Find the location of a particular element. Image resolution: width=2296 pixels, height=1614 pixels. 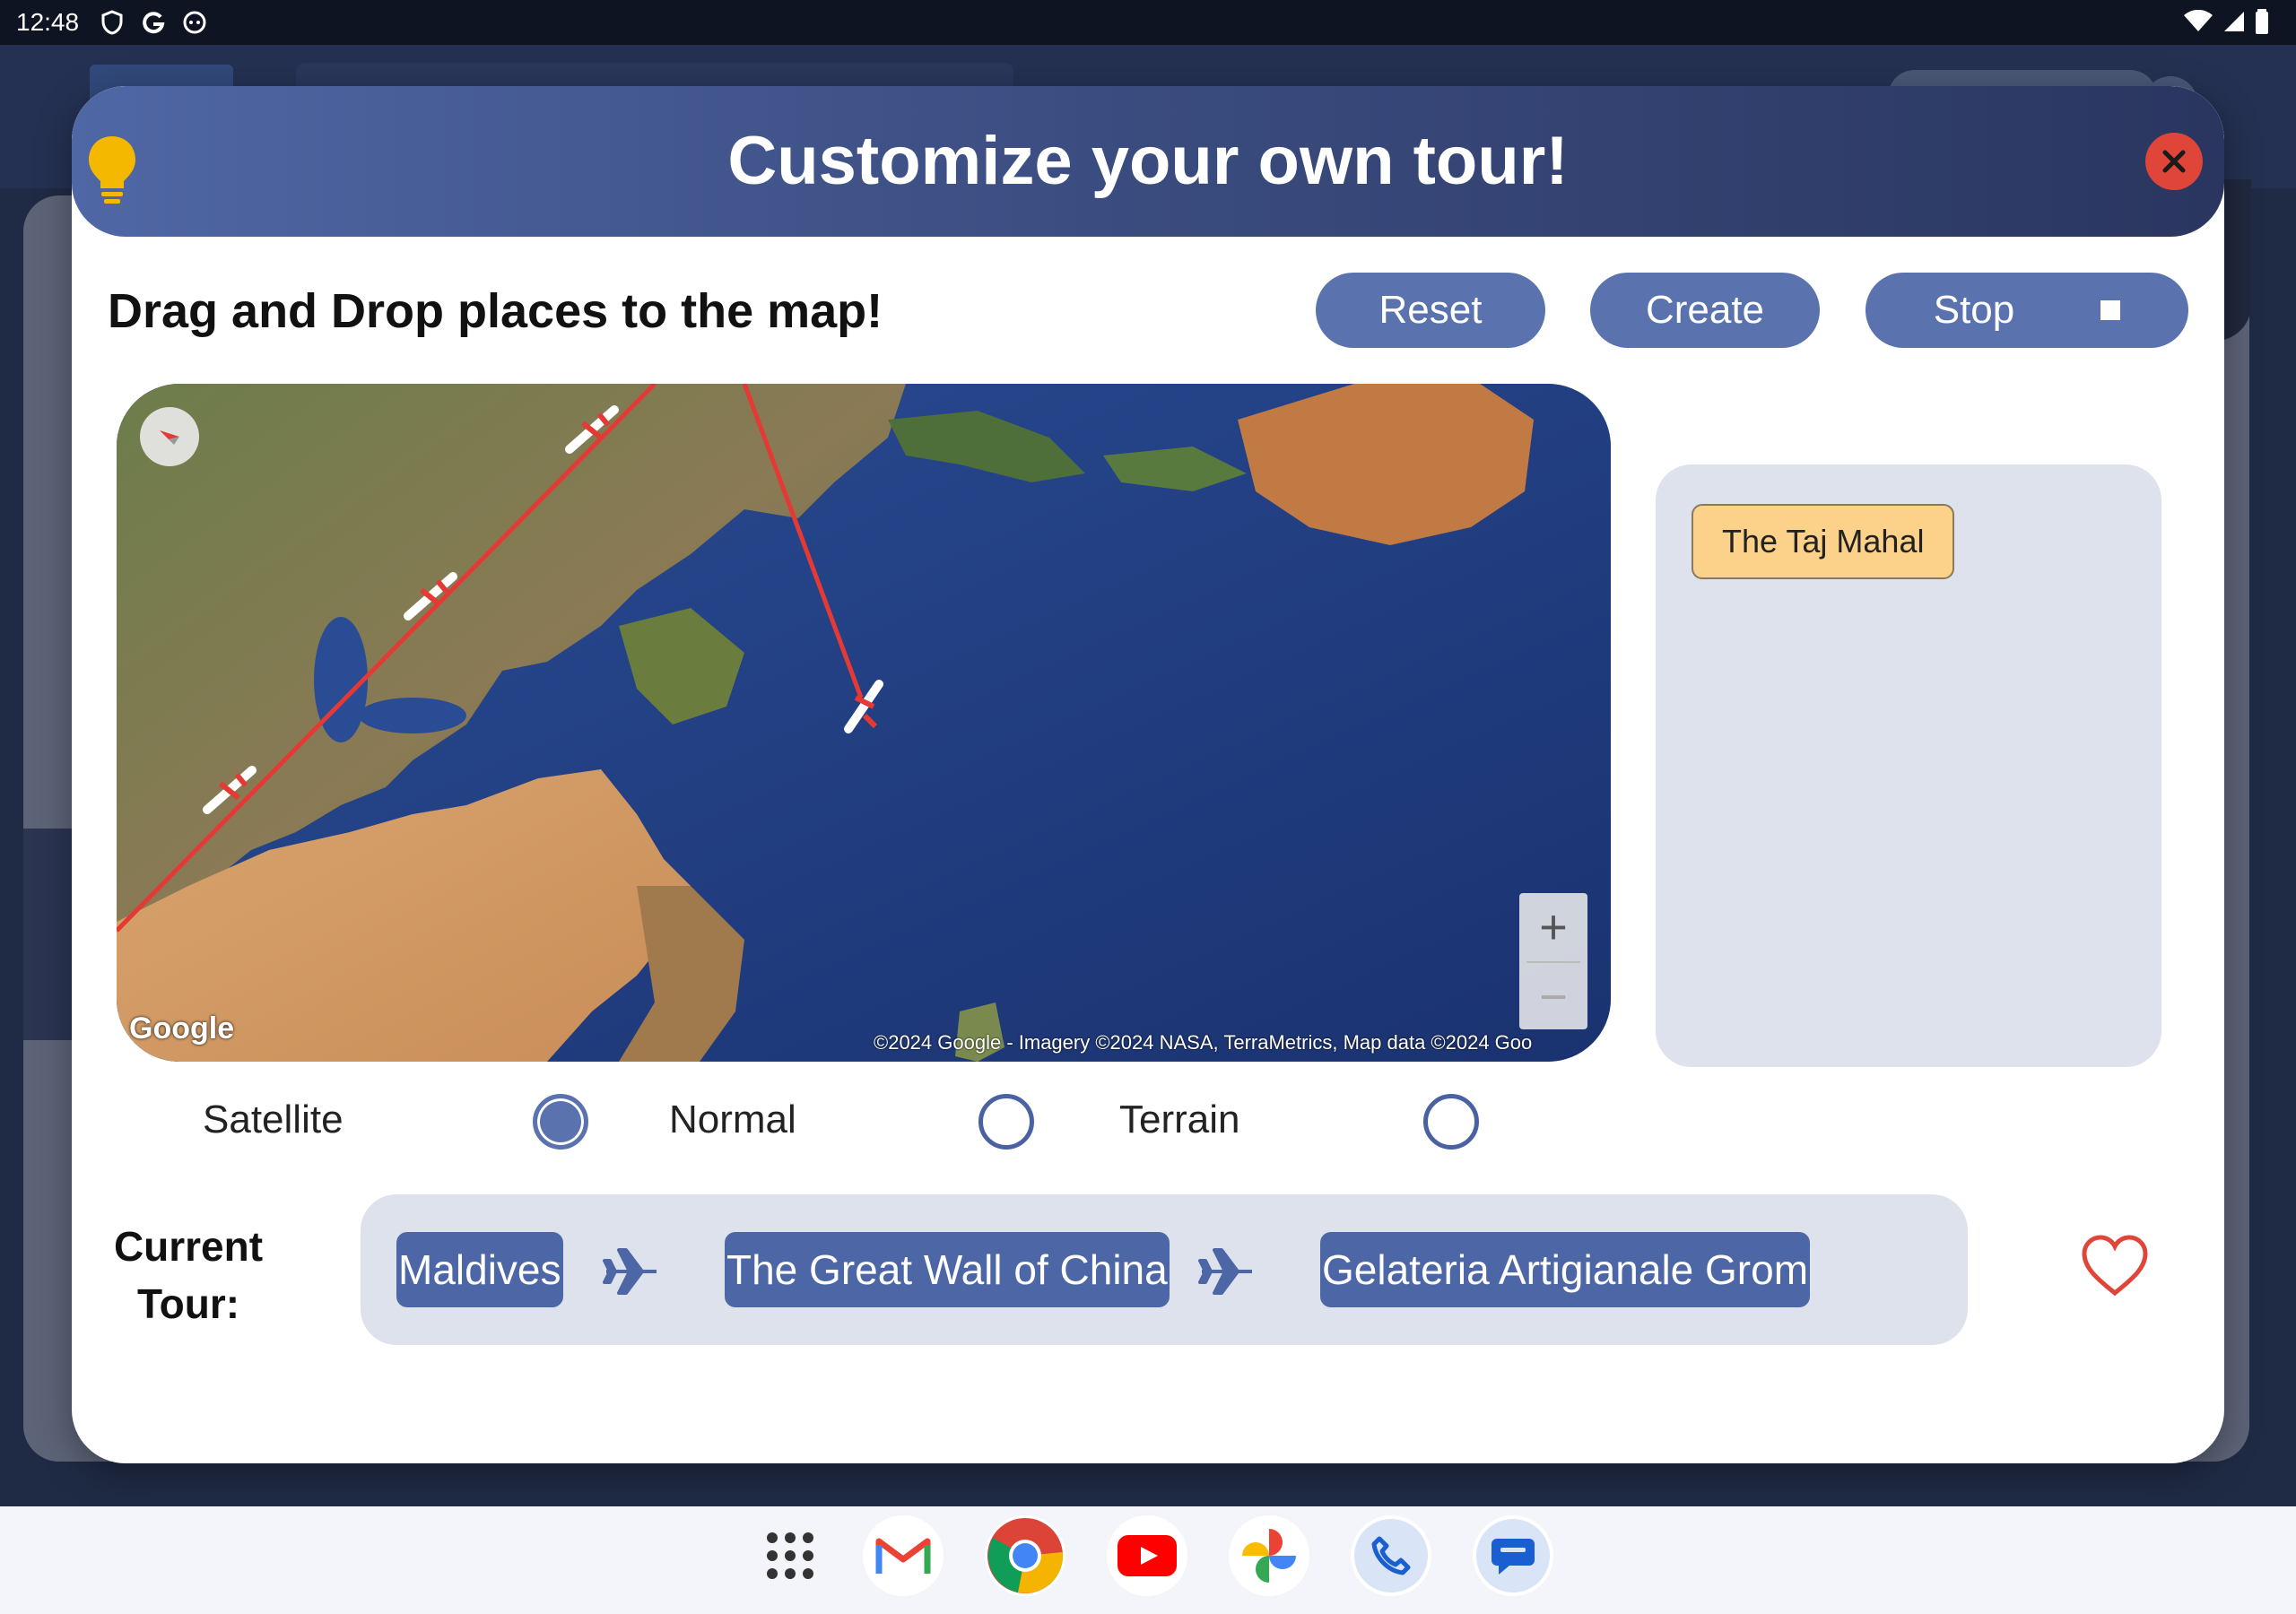

current-tour-label-line1: Current is located at coordinates (188, 1246).